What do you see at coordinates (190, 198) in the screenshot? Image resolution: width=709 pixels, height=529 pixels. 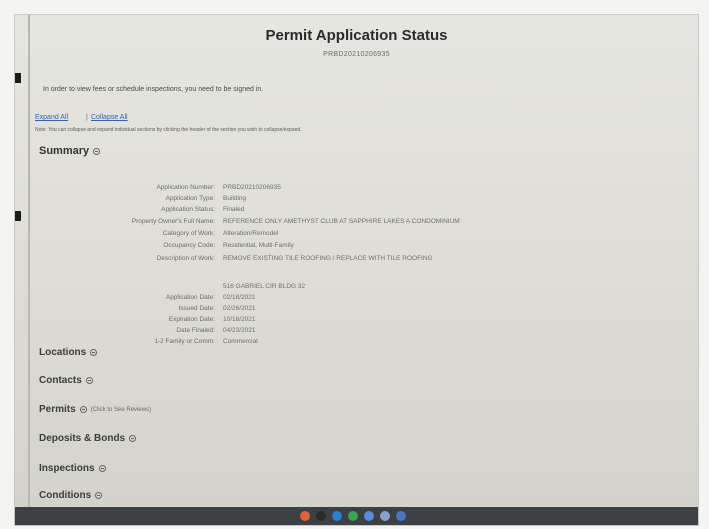 I see `field-label: Application Type:` at bounding box center [190, 198].